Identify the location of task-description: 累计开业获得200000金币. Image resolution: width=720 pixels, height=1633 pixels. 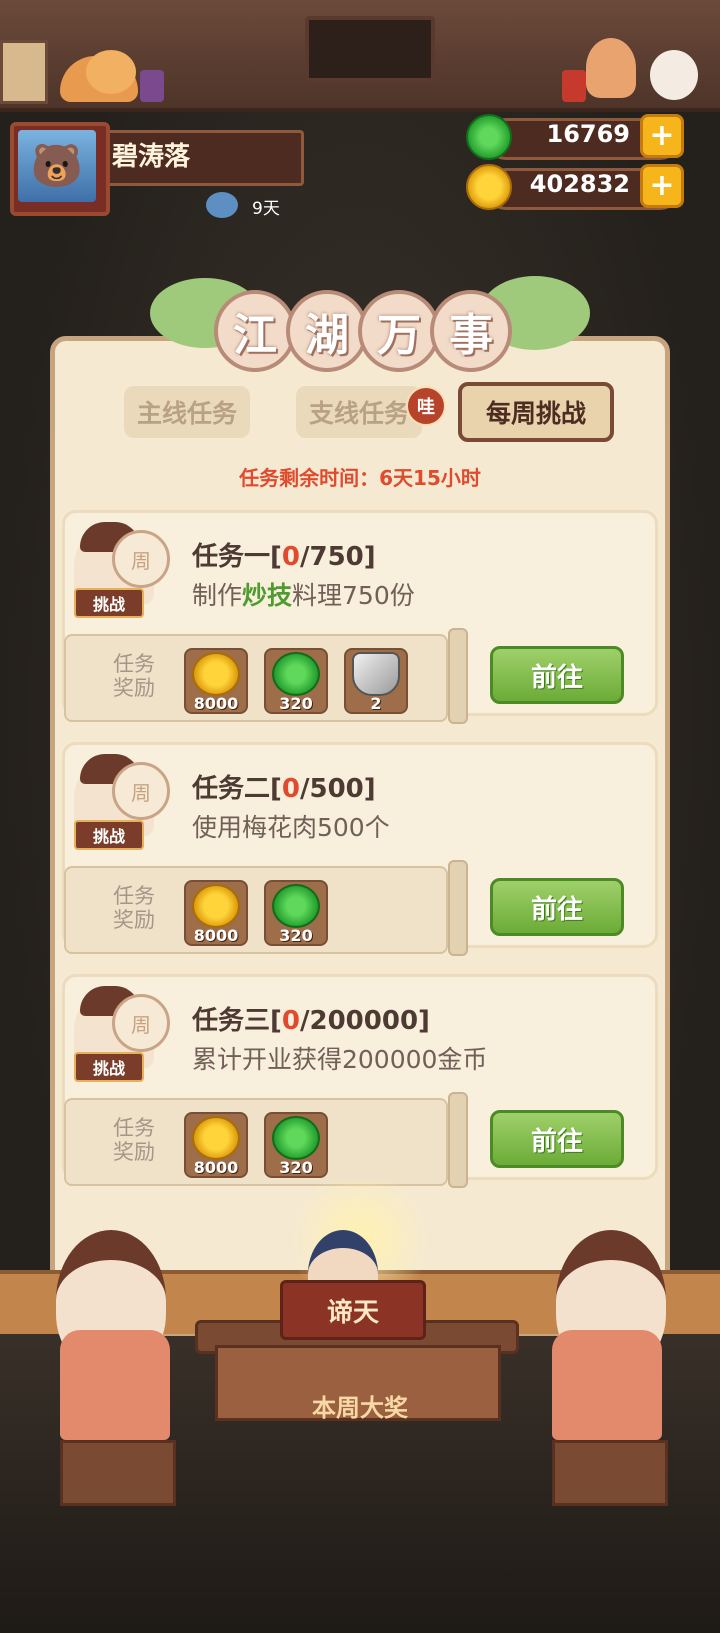
(340, 1059).